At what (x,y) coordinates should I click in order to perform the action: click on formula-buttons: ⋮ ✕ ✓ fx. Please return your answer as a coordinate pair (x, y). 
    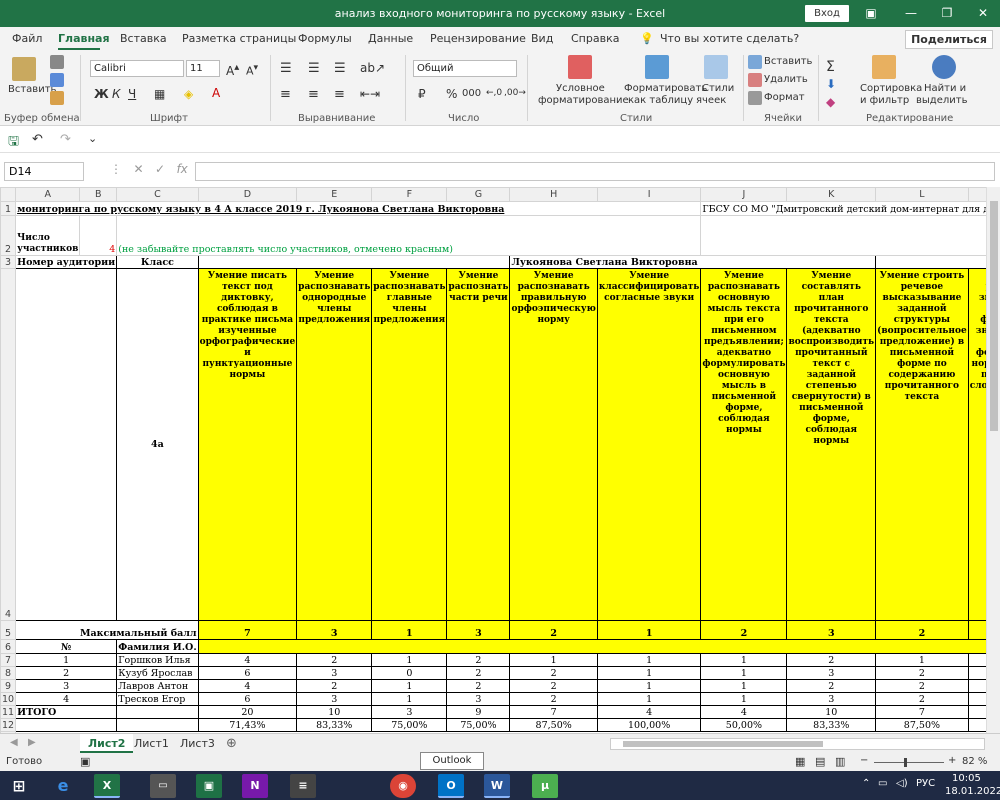
    Looking at the image, I should click on (149, 169).